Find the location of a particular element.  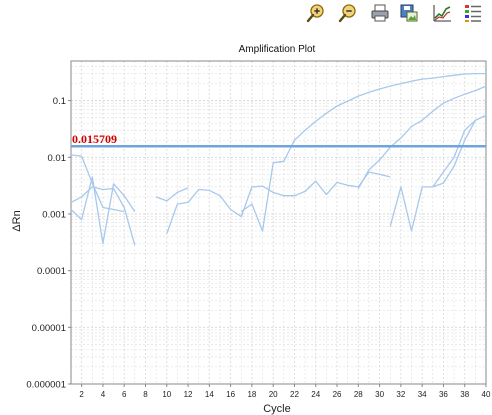

y-tick-label: 0.001 is located at coordinates (54, 214).